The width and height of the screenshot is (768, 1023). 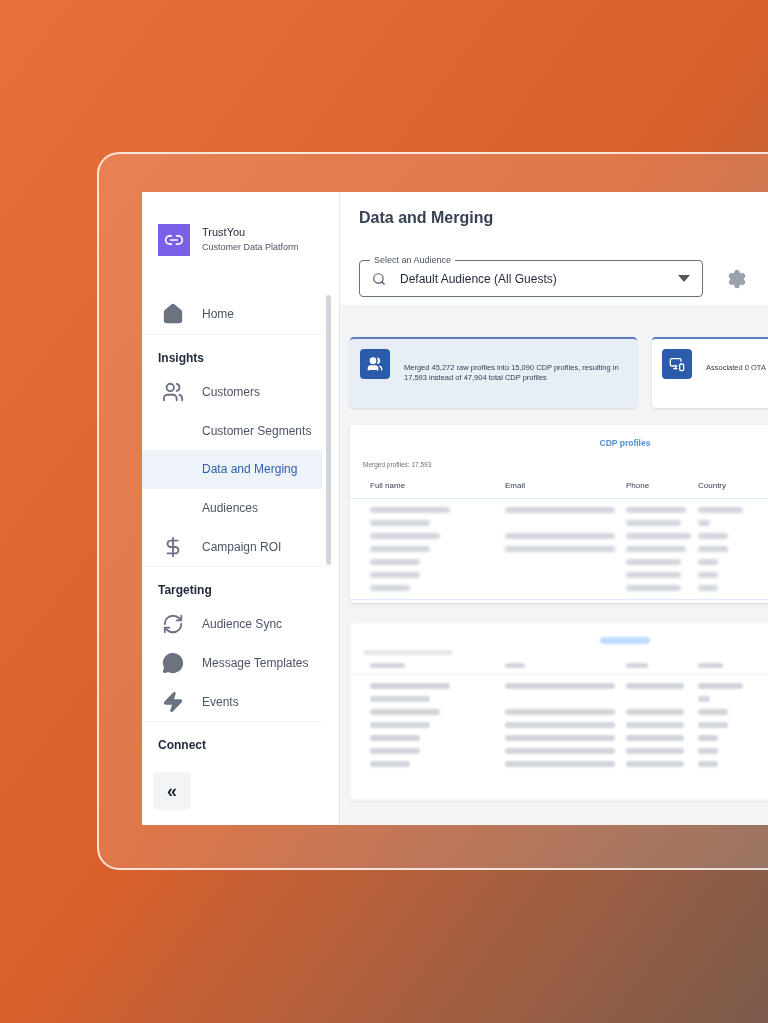 What do you see at coordinates (712, 485) in the screenshot?
I see `column-header: Country` at bounding box center [712, 485].